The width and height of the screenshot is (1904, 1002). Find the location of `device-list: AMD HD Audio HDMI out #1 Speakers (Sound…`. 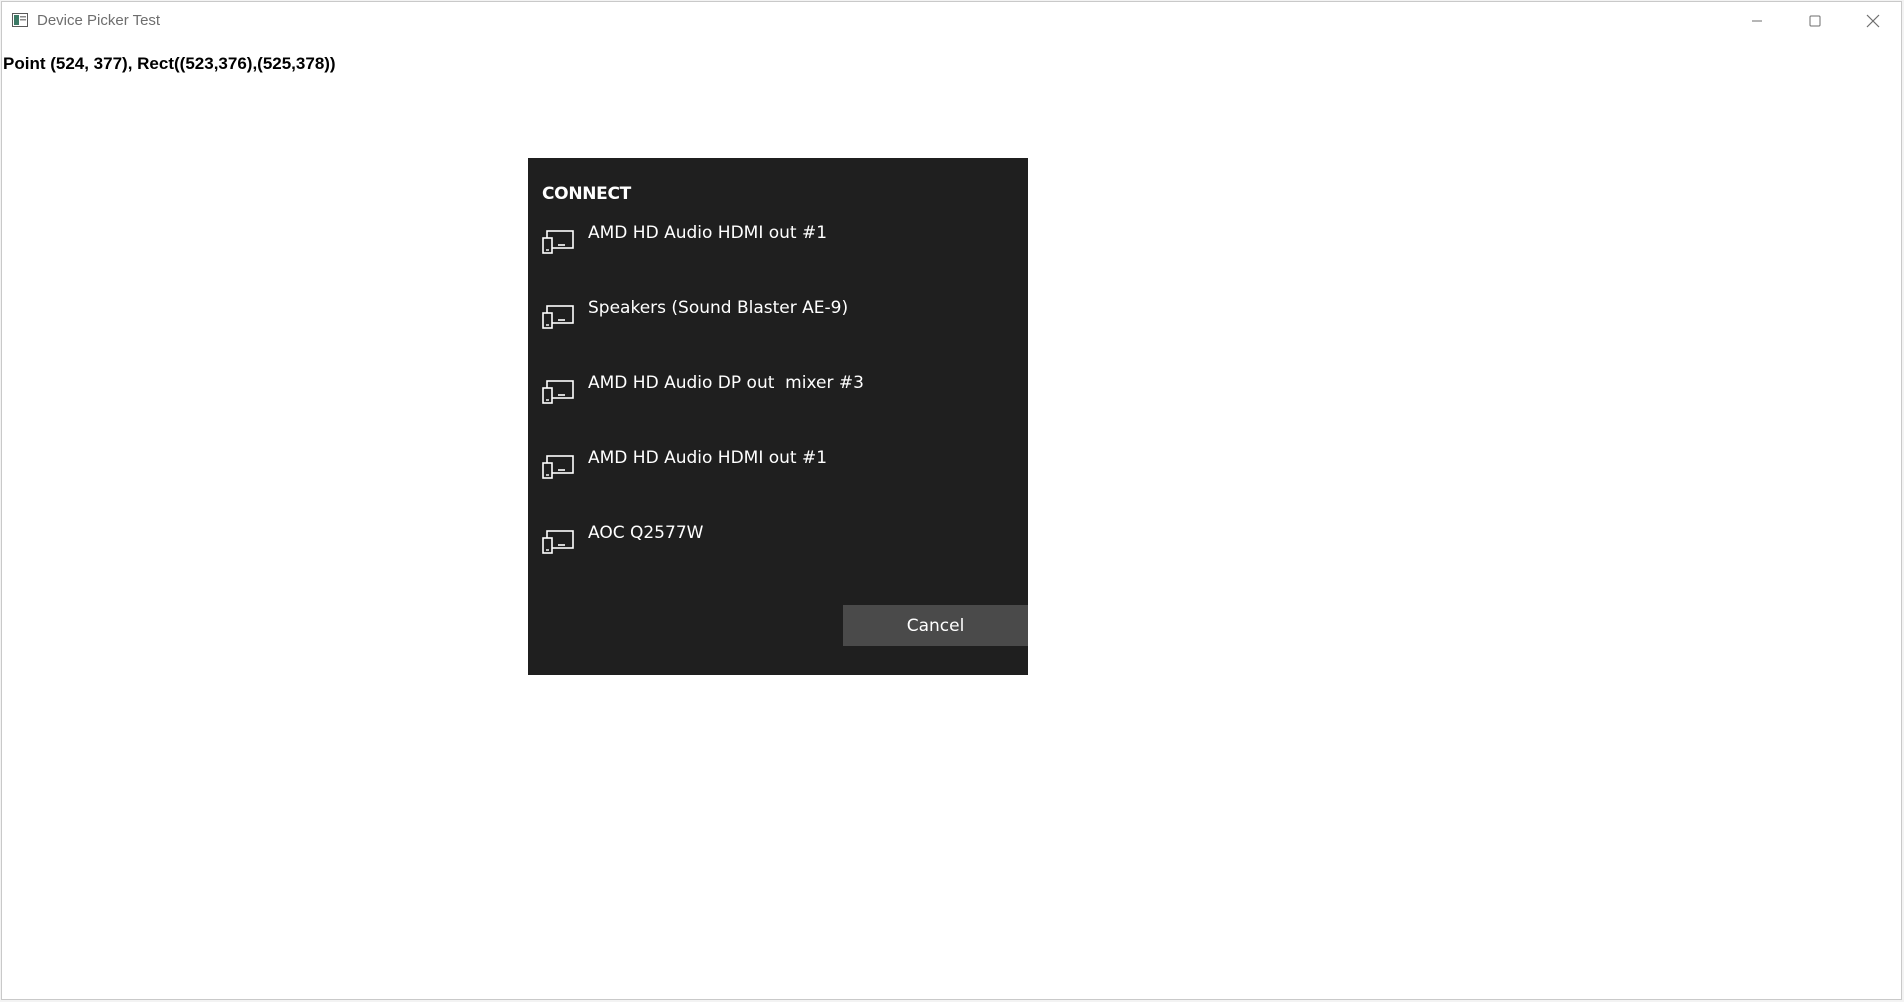

device-list: AMD HD Audio HDMI out #1 Speakers (Sound… is located at coordinates (778, 405).